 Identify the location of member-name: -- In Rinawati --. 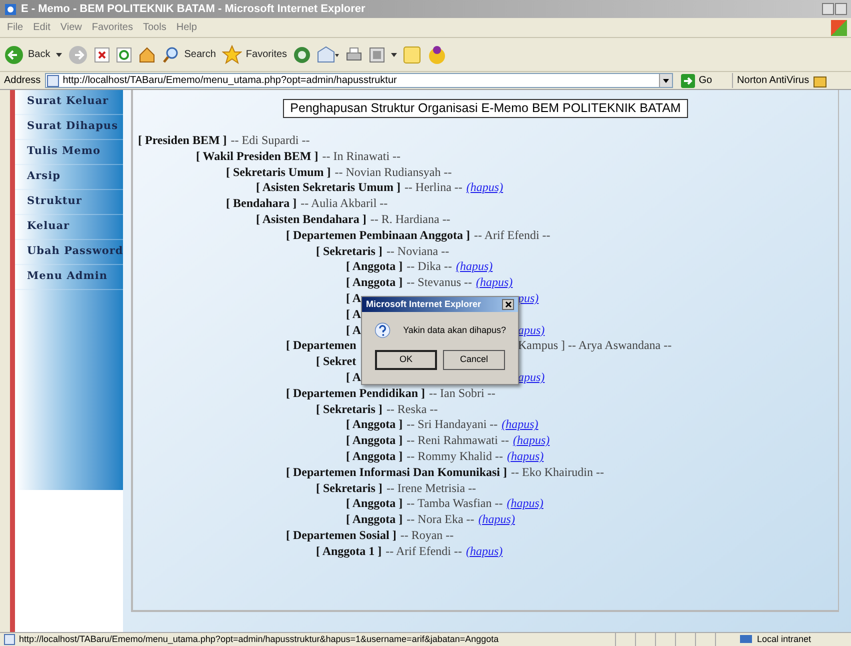
(361, 156).